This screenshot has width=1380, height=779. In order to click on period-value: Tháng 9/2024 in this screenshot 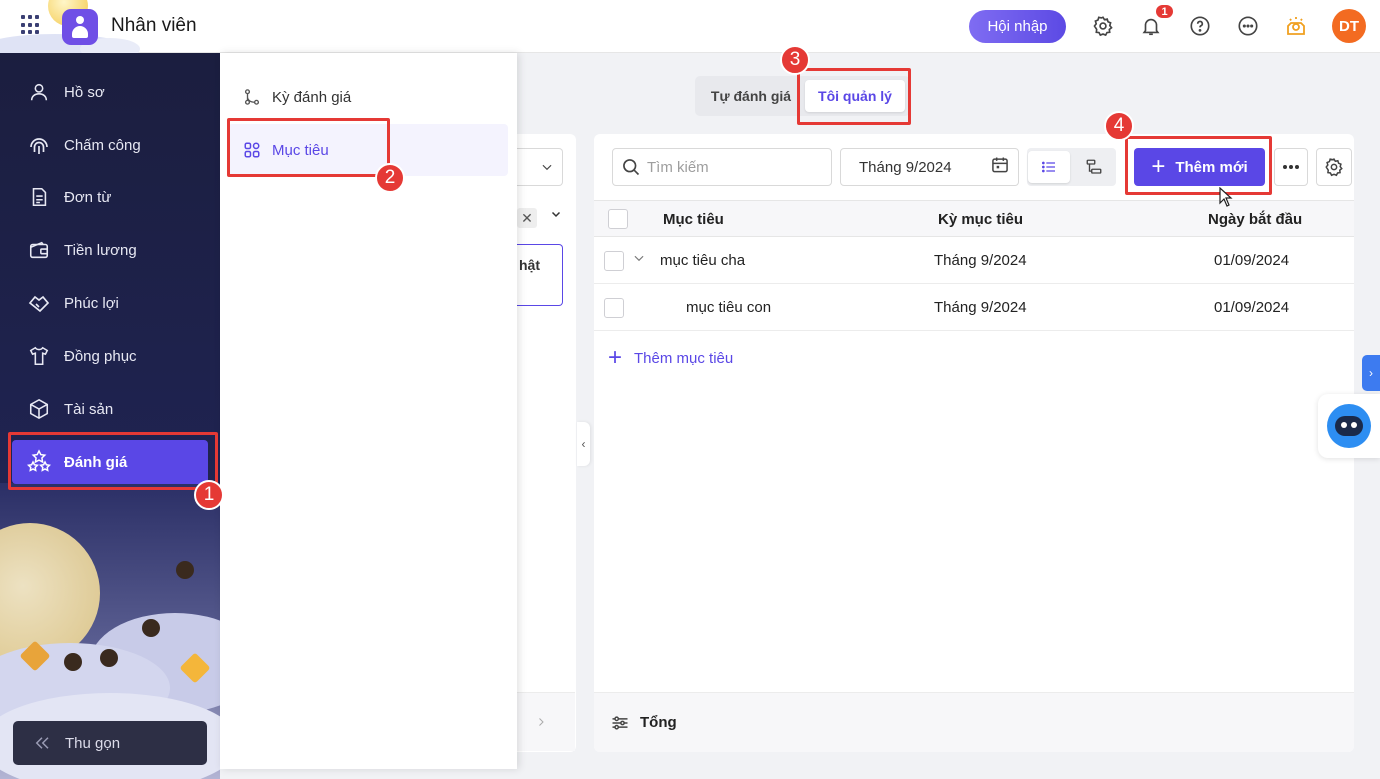, I will do `click(905, 167)`.